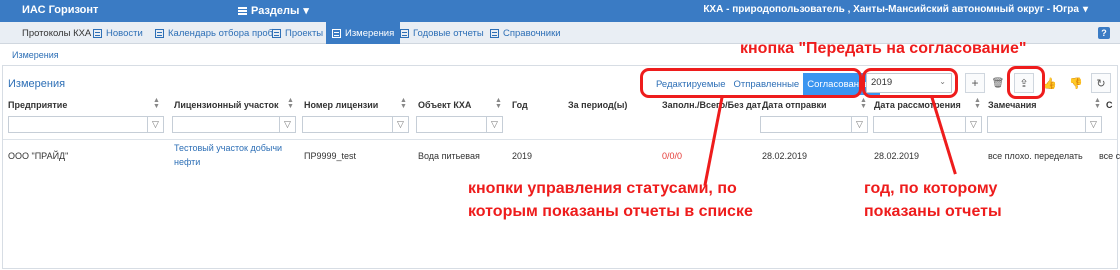  What do you see at coordinates (711, 105) in the screenshot?
I see `col-filled: Заполн./Всего/Без дат` at bounding box center [711, 105].